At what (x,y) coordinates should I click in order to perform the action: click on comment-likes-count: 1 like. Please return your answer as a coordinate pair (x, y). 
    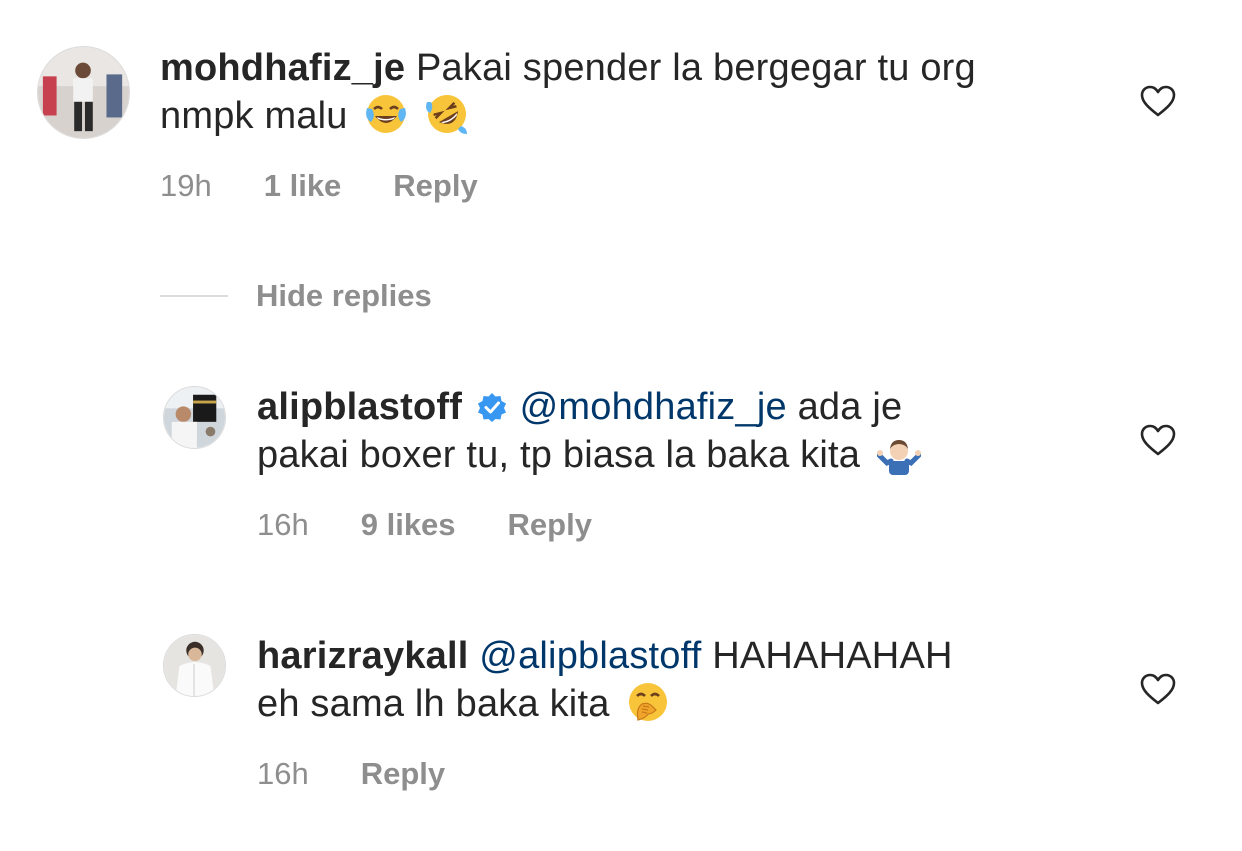
    Looking at the image, I should click on (303, 186).